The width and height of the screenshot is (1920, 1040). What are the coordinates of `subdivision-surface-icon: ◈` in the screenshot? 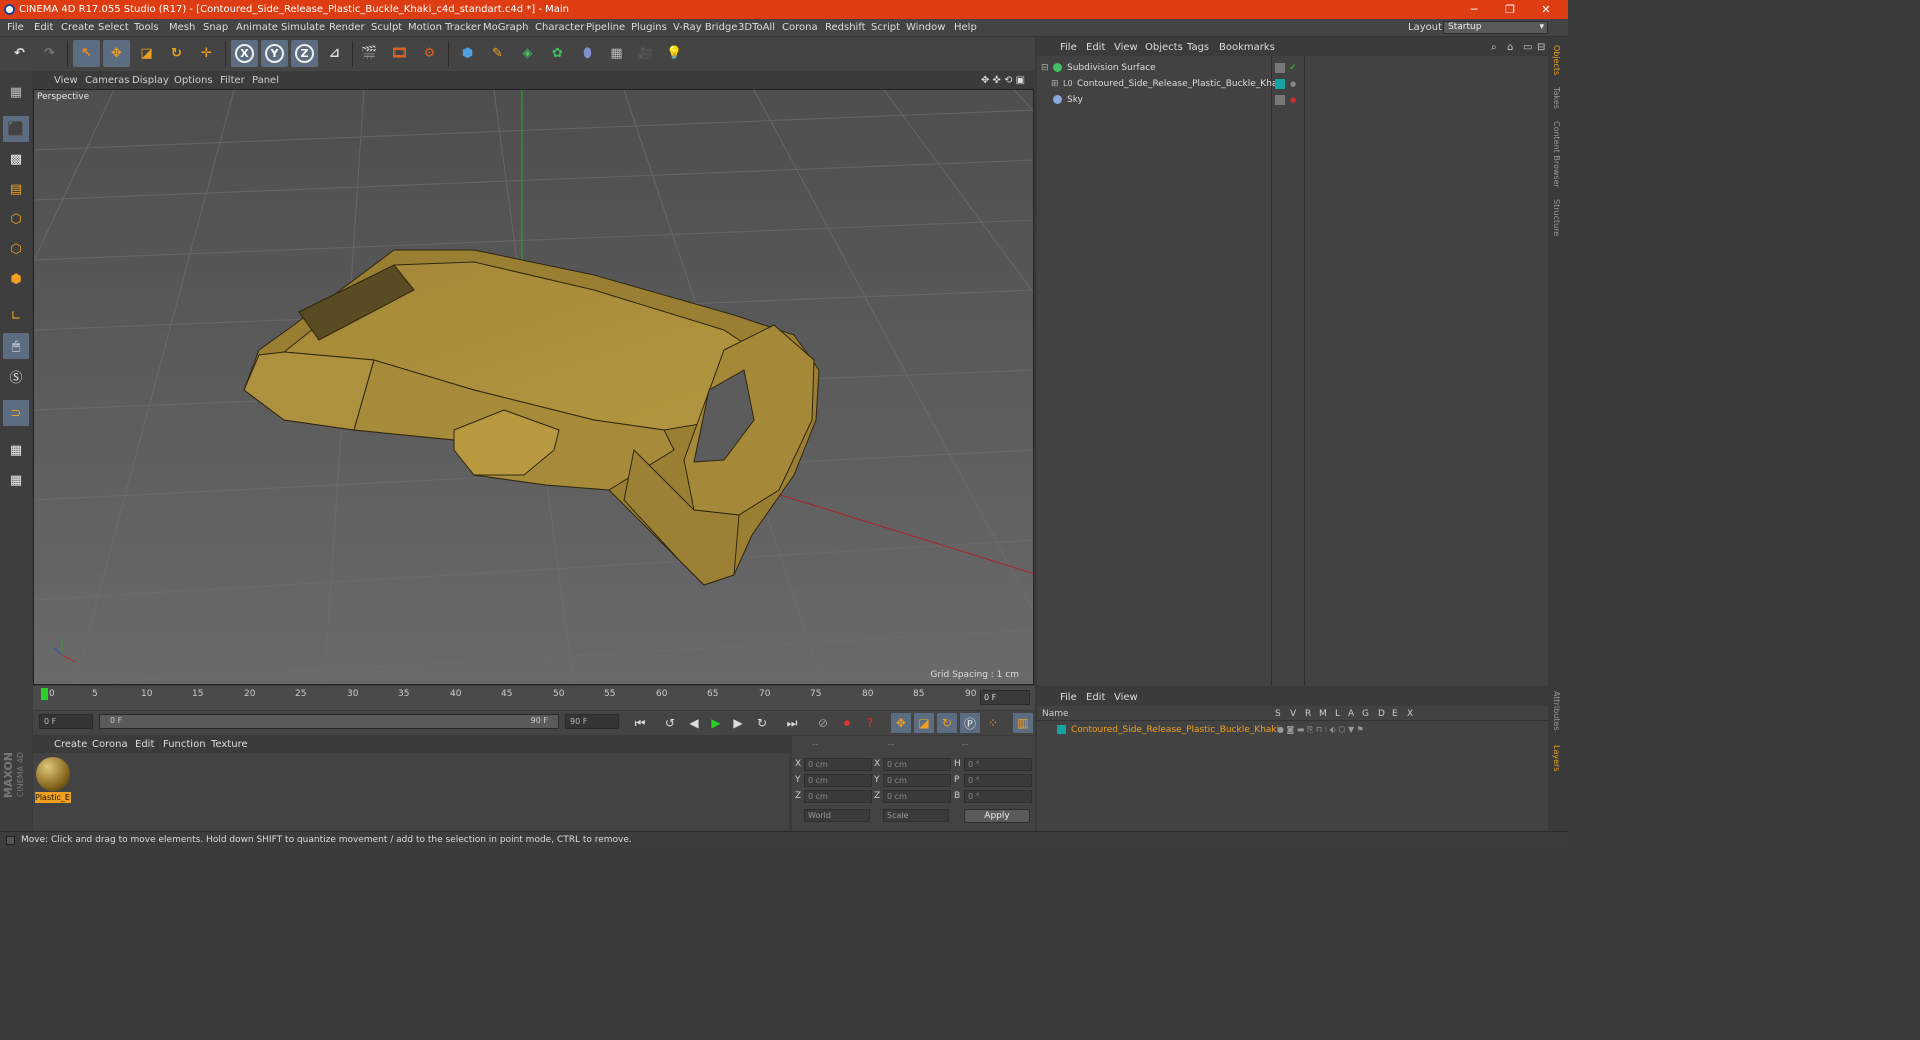 It's located at (527, 53).